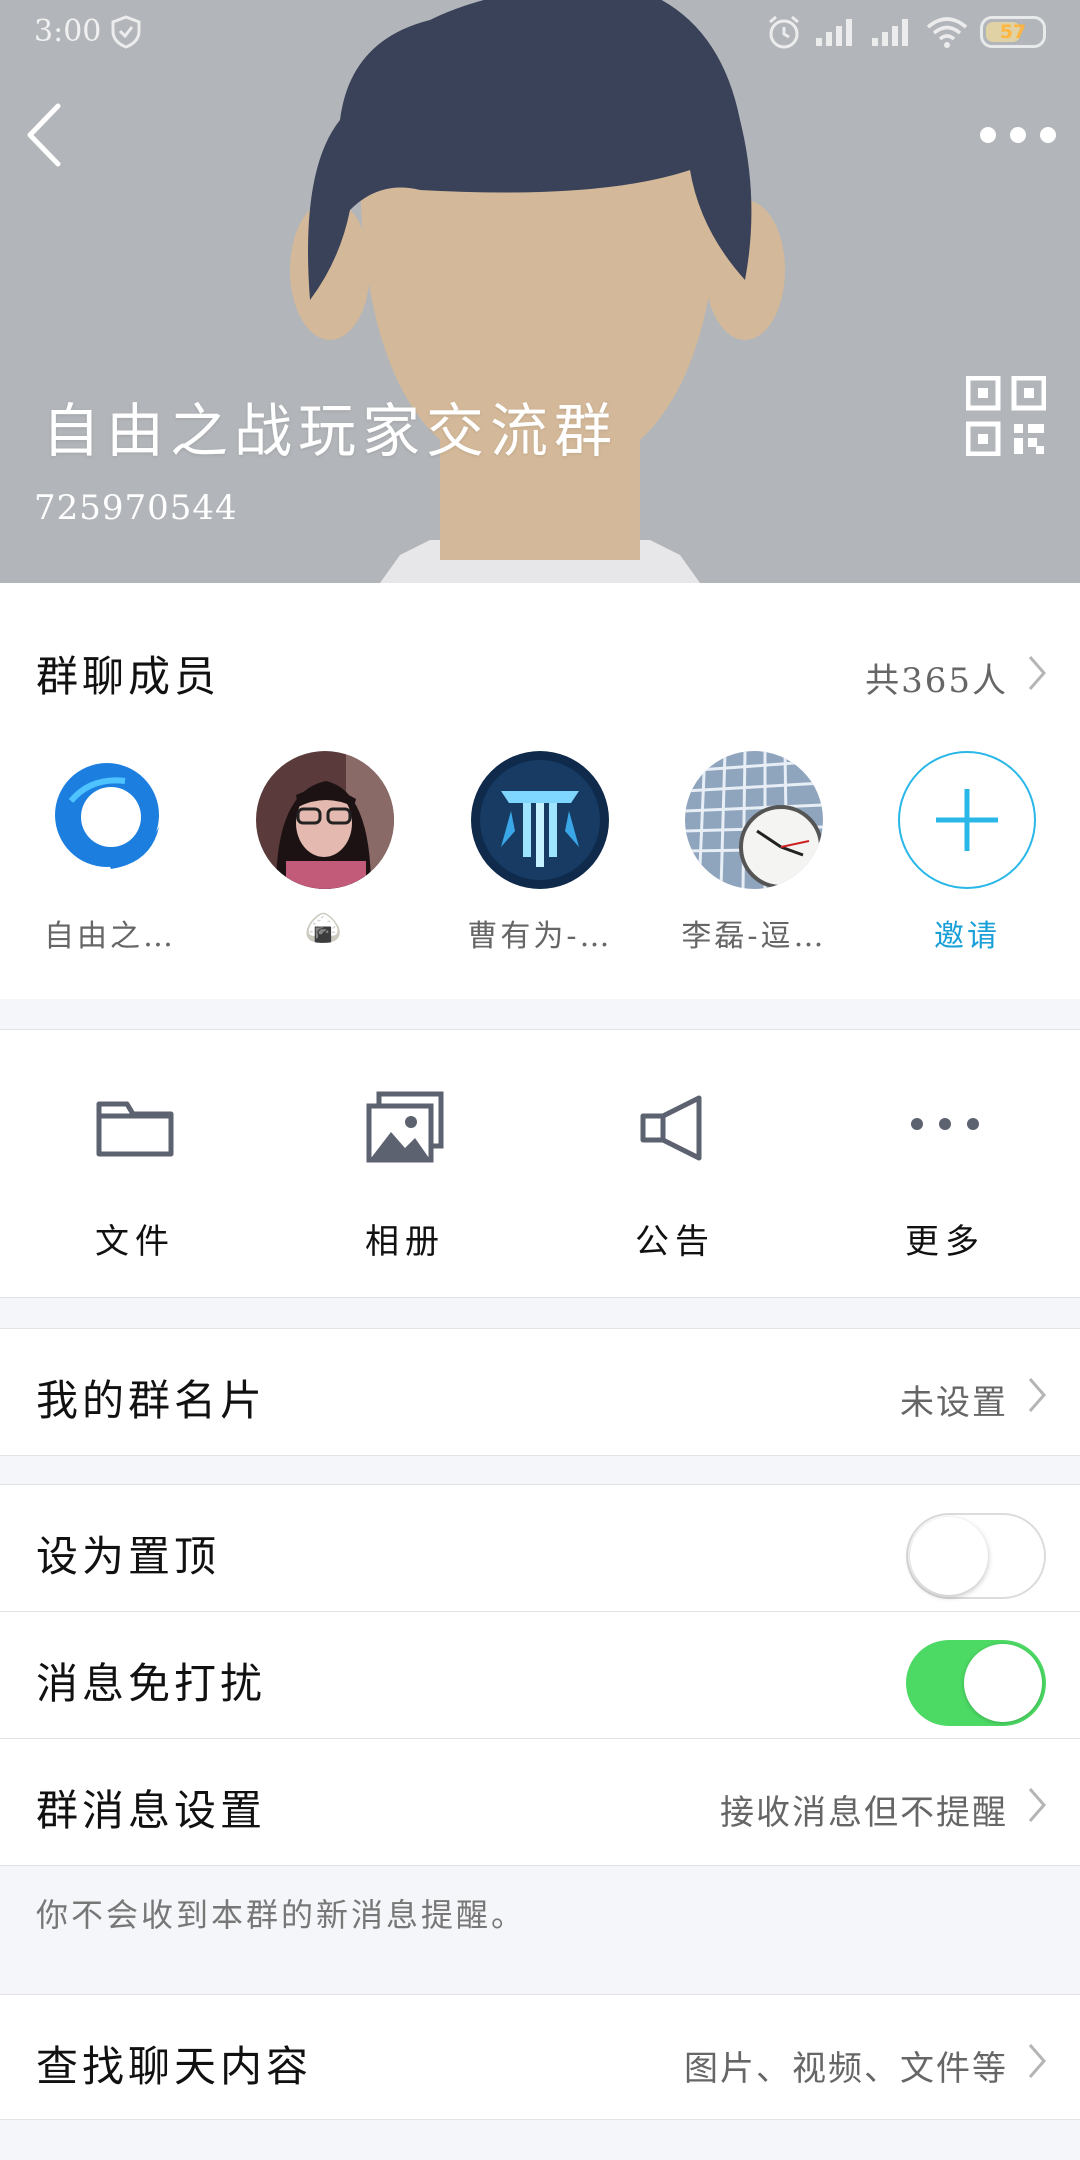 This screenshot has width=1080, height=2160. What do you see at coordinates (947, 32) in the screenshot?
I see `wifi-icon` at bounding box center [947, 32].